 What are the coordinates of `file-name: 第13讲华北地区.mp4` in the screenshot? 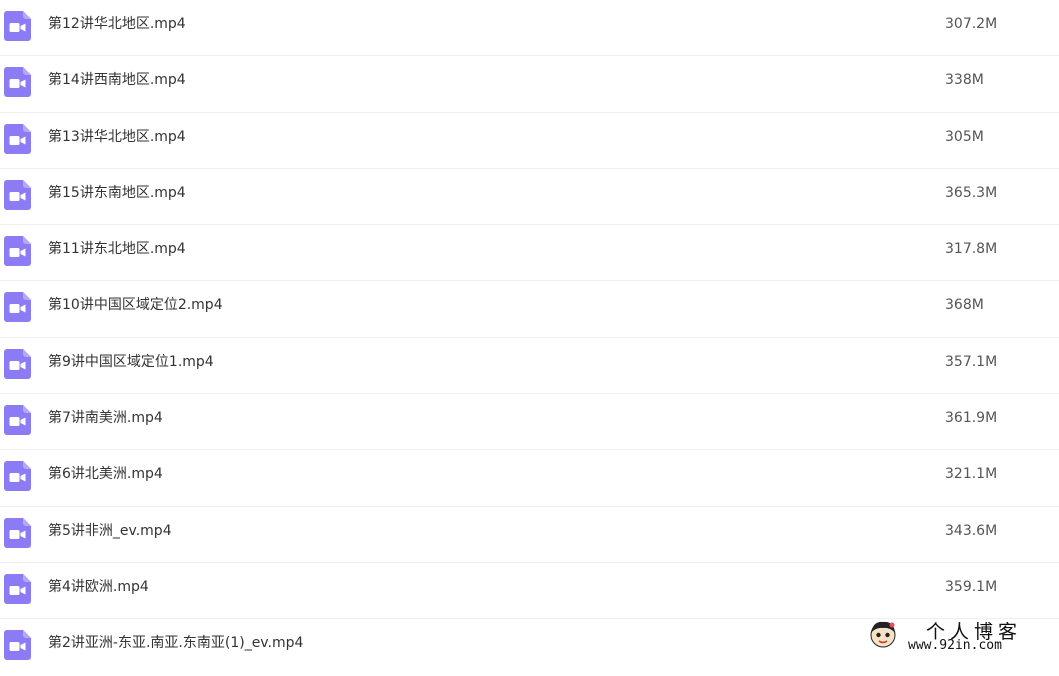 It's located at (117, 137).